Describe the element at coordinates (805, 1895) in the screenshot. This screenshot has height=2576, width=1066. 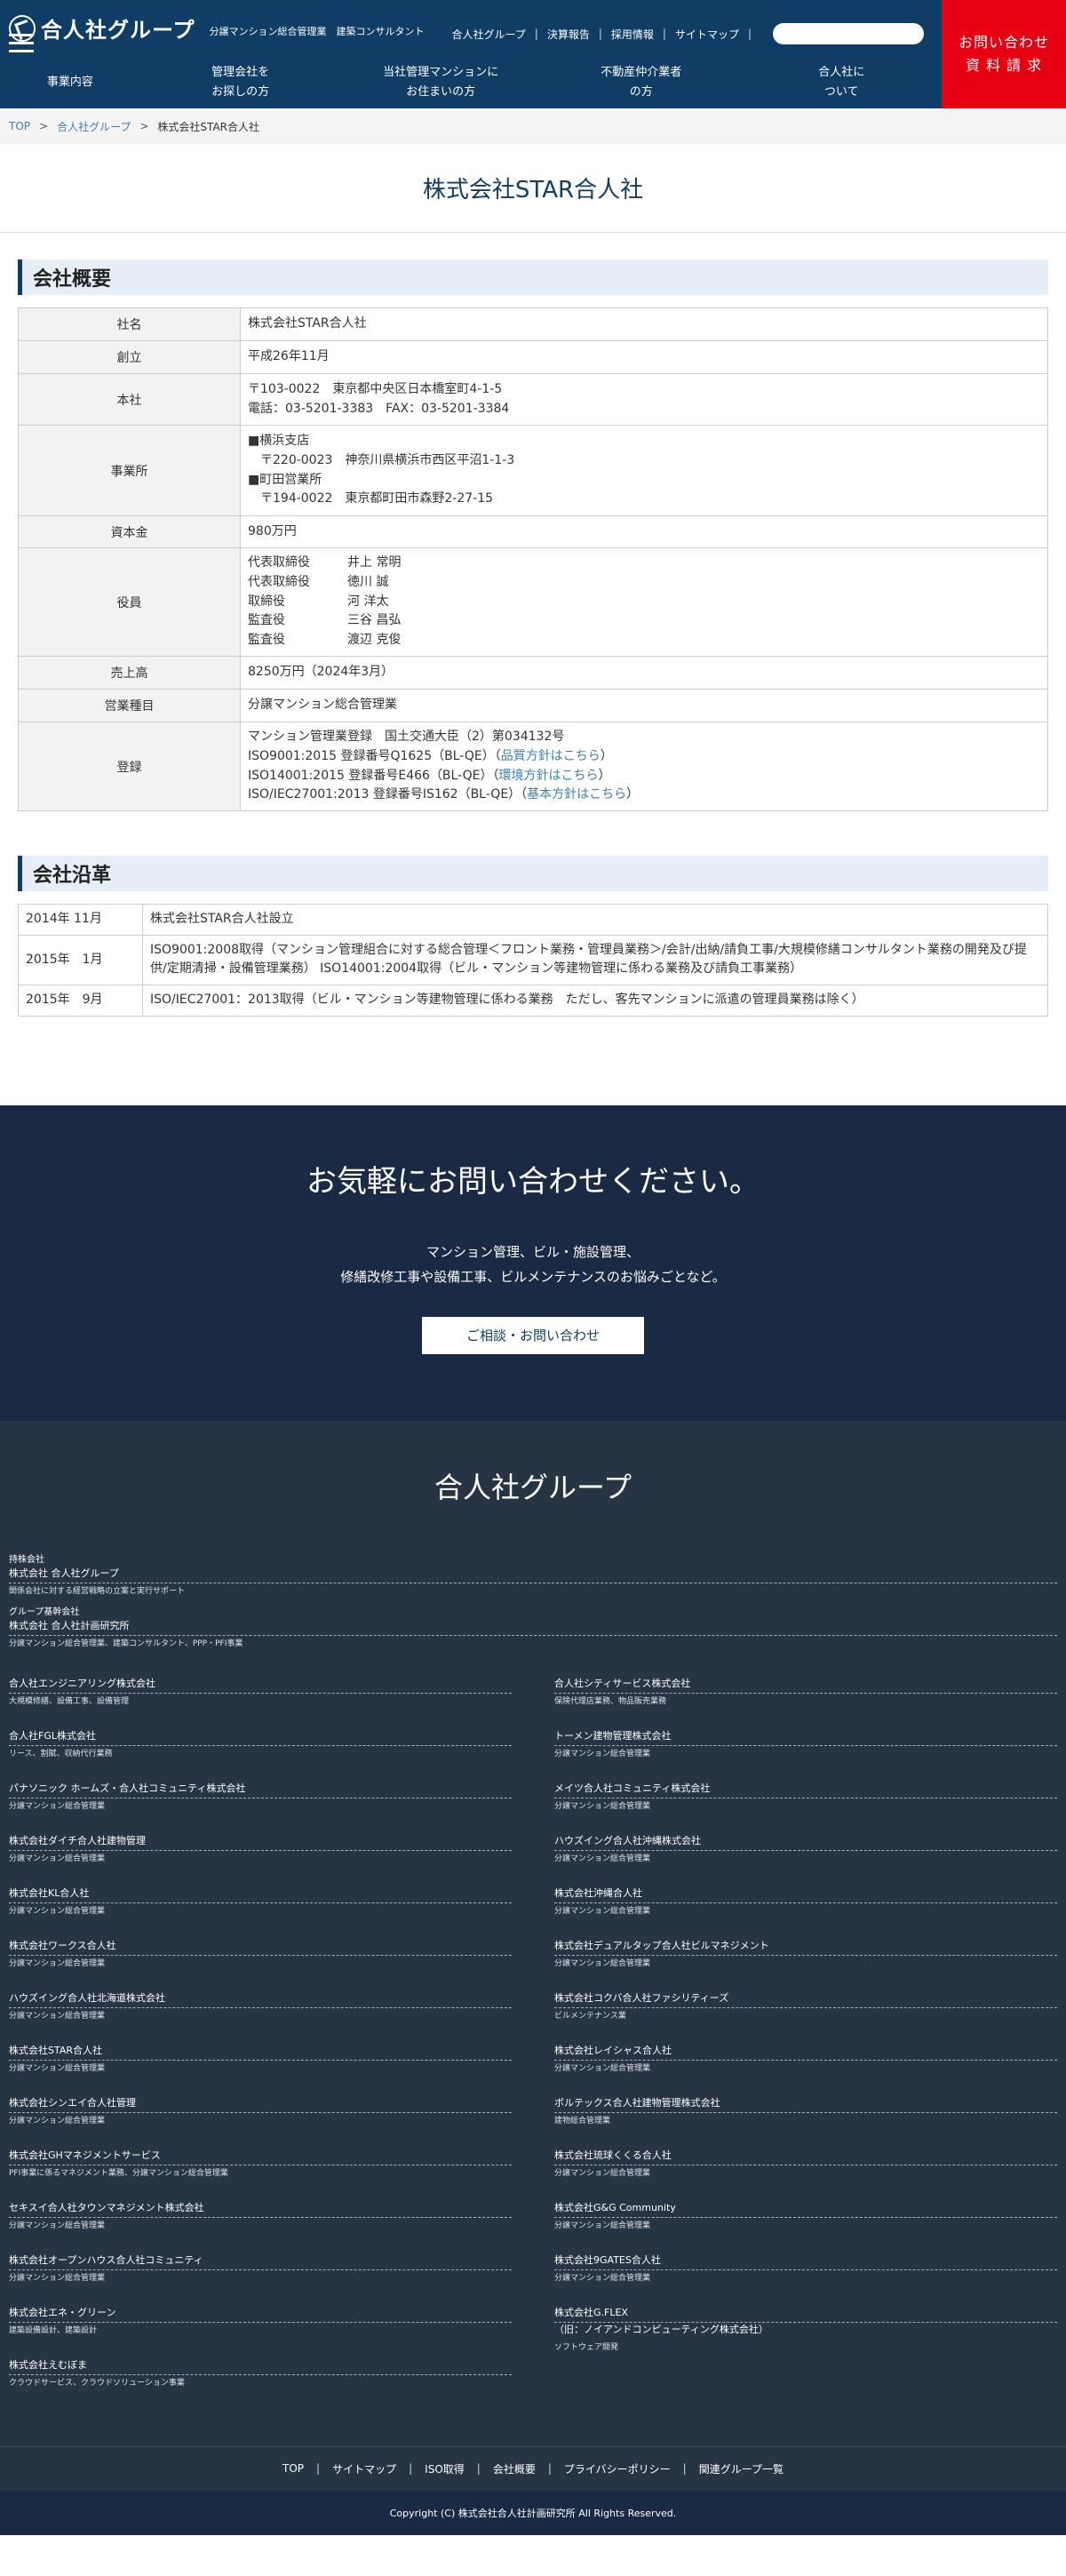
I see `company-name: 株式会社沖縄合人社` at that location.